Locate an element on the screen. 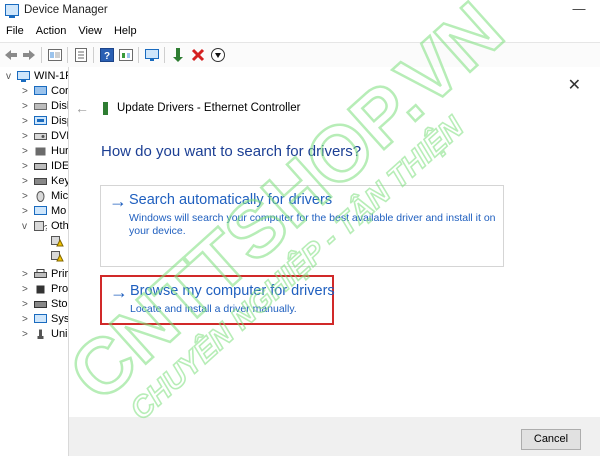 The height and width of the screenshot is (456, 600). menu-help: Help is located at coordinates (125, 32).